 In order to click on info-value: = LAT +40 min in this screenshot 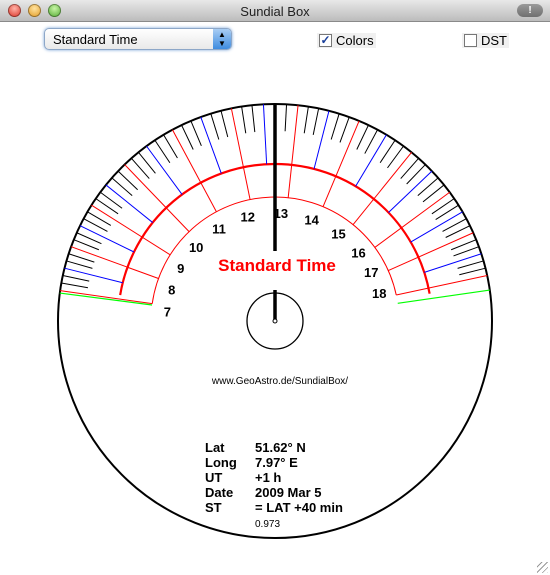, I will do `click(299, 507)`.